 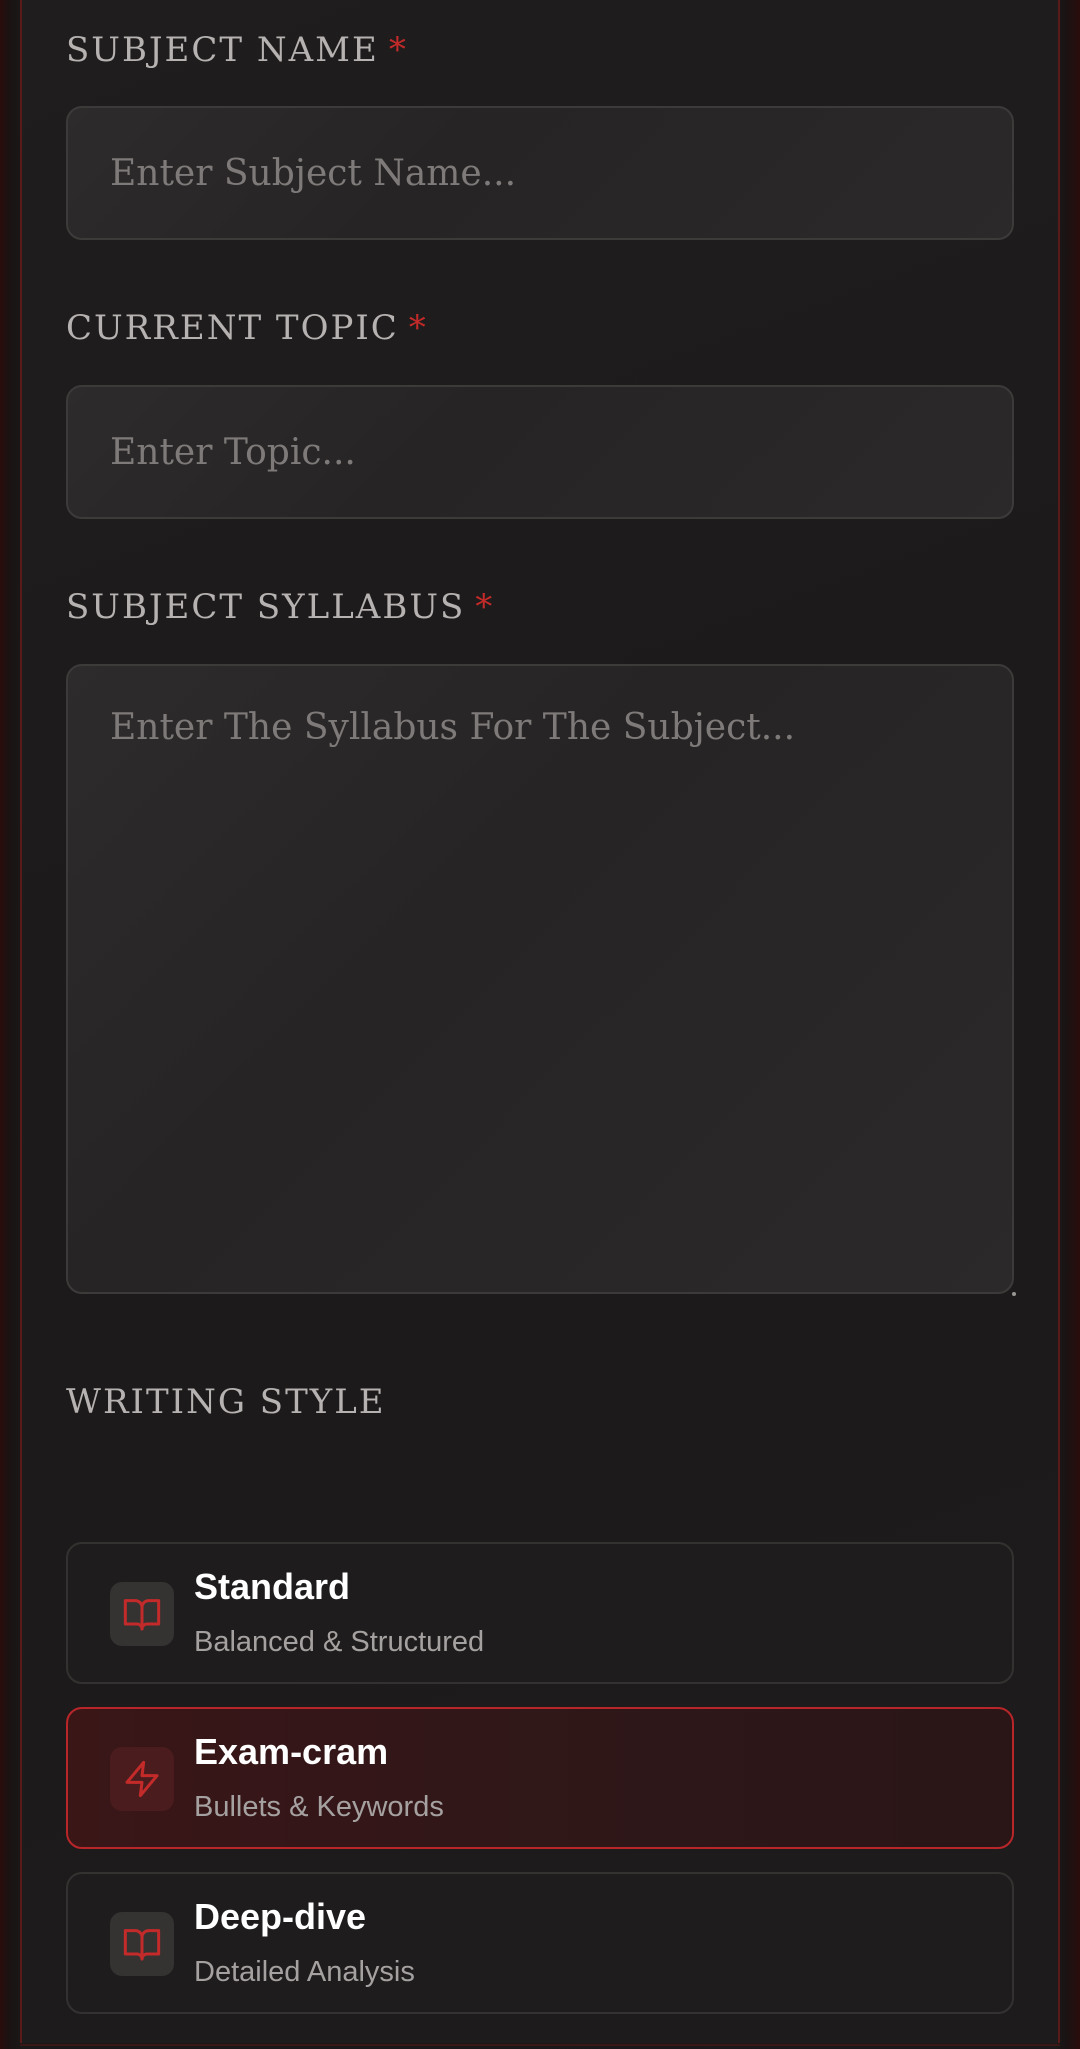 I want to click on current-topic-label: CURRENT TOPIC *, so click(x=247, y=328).